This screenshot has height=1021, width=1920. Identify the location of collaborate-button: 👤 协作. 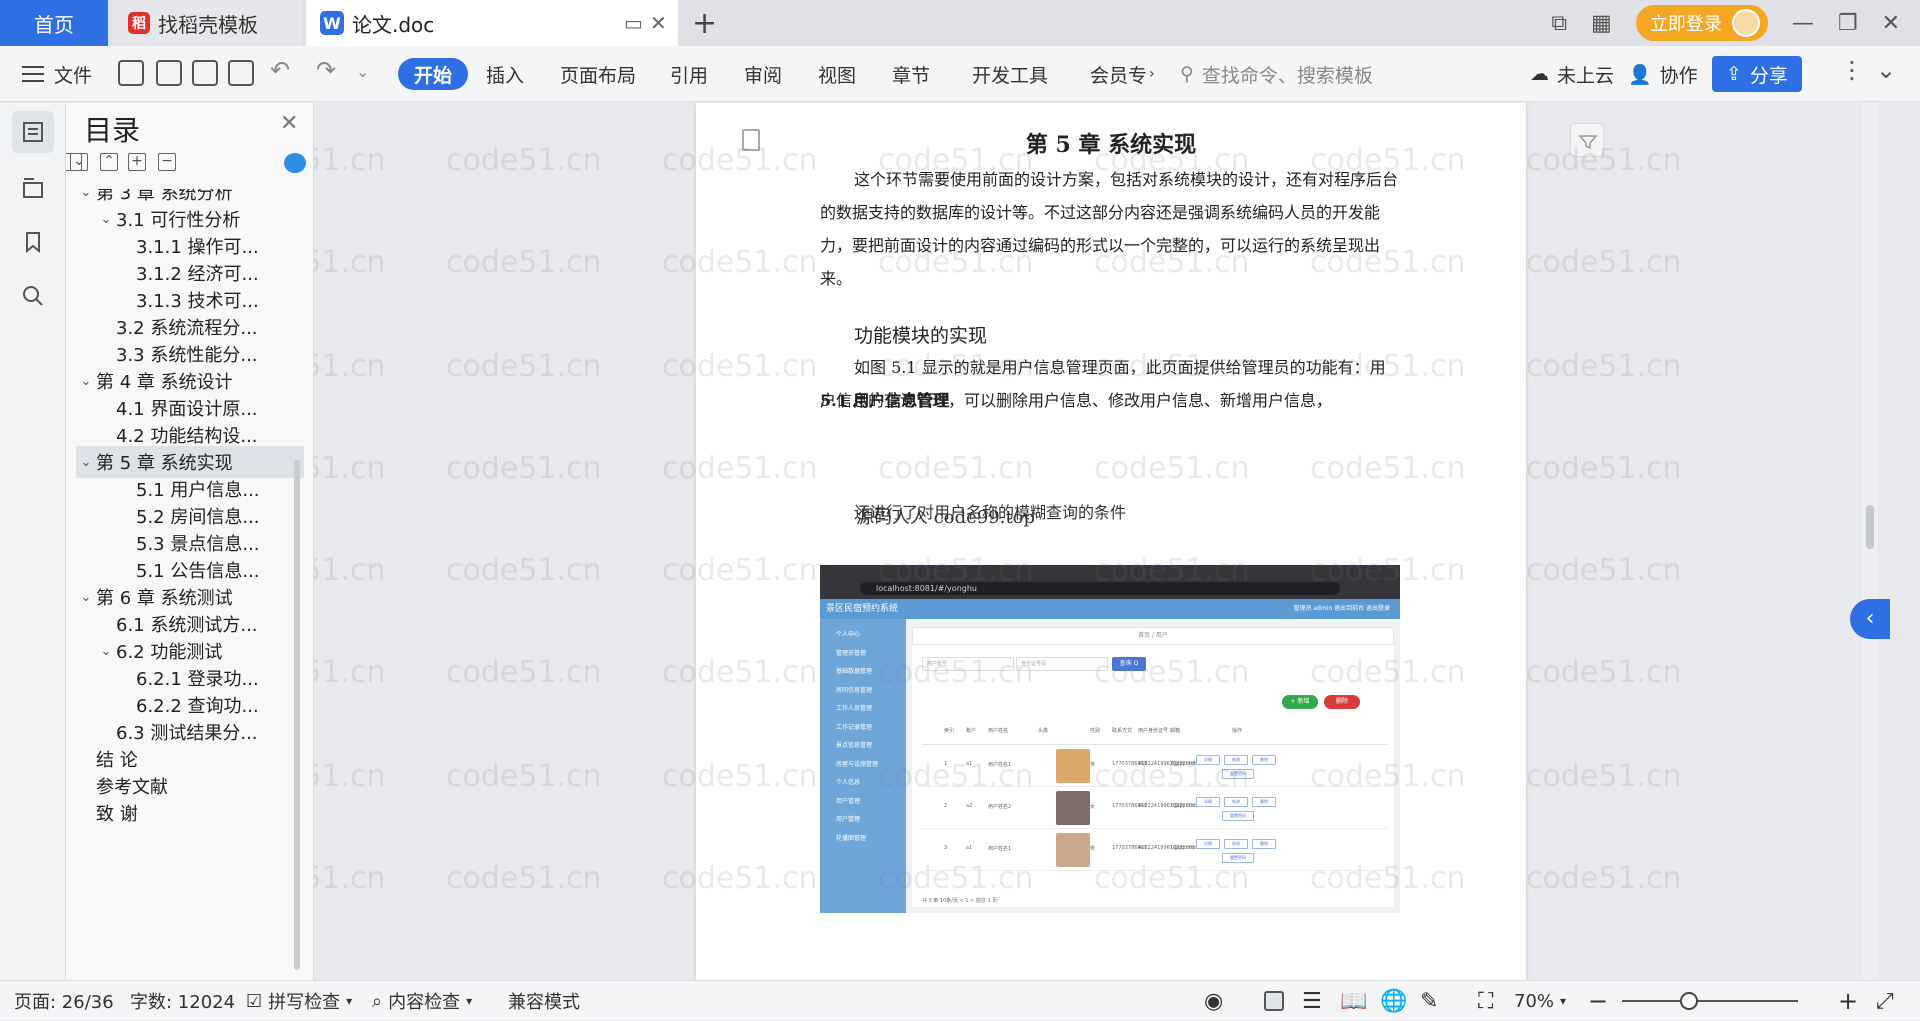
(1663, 74).